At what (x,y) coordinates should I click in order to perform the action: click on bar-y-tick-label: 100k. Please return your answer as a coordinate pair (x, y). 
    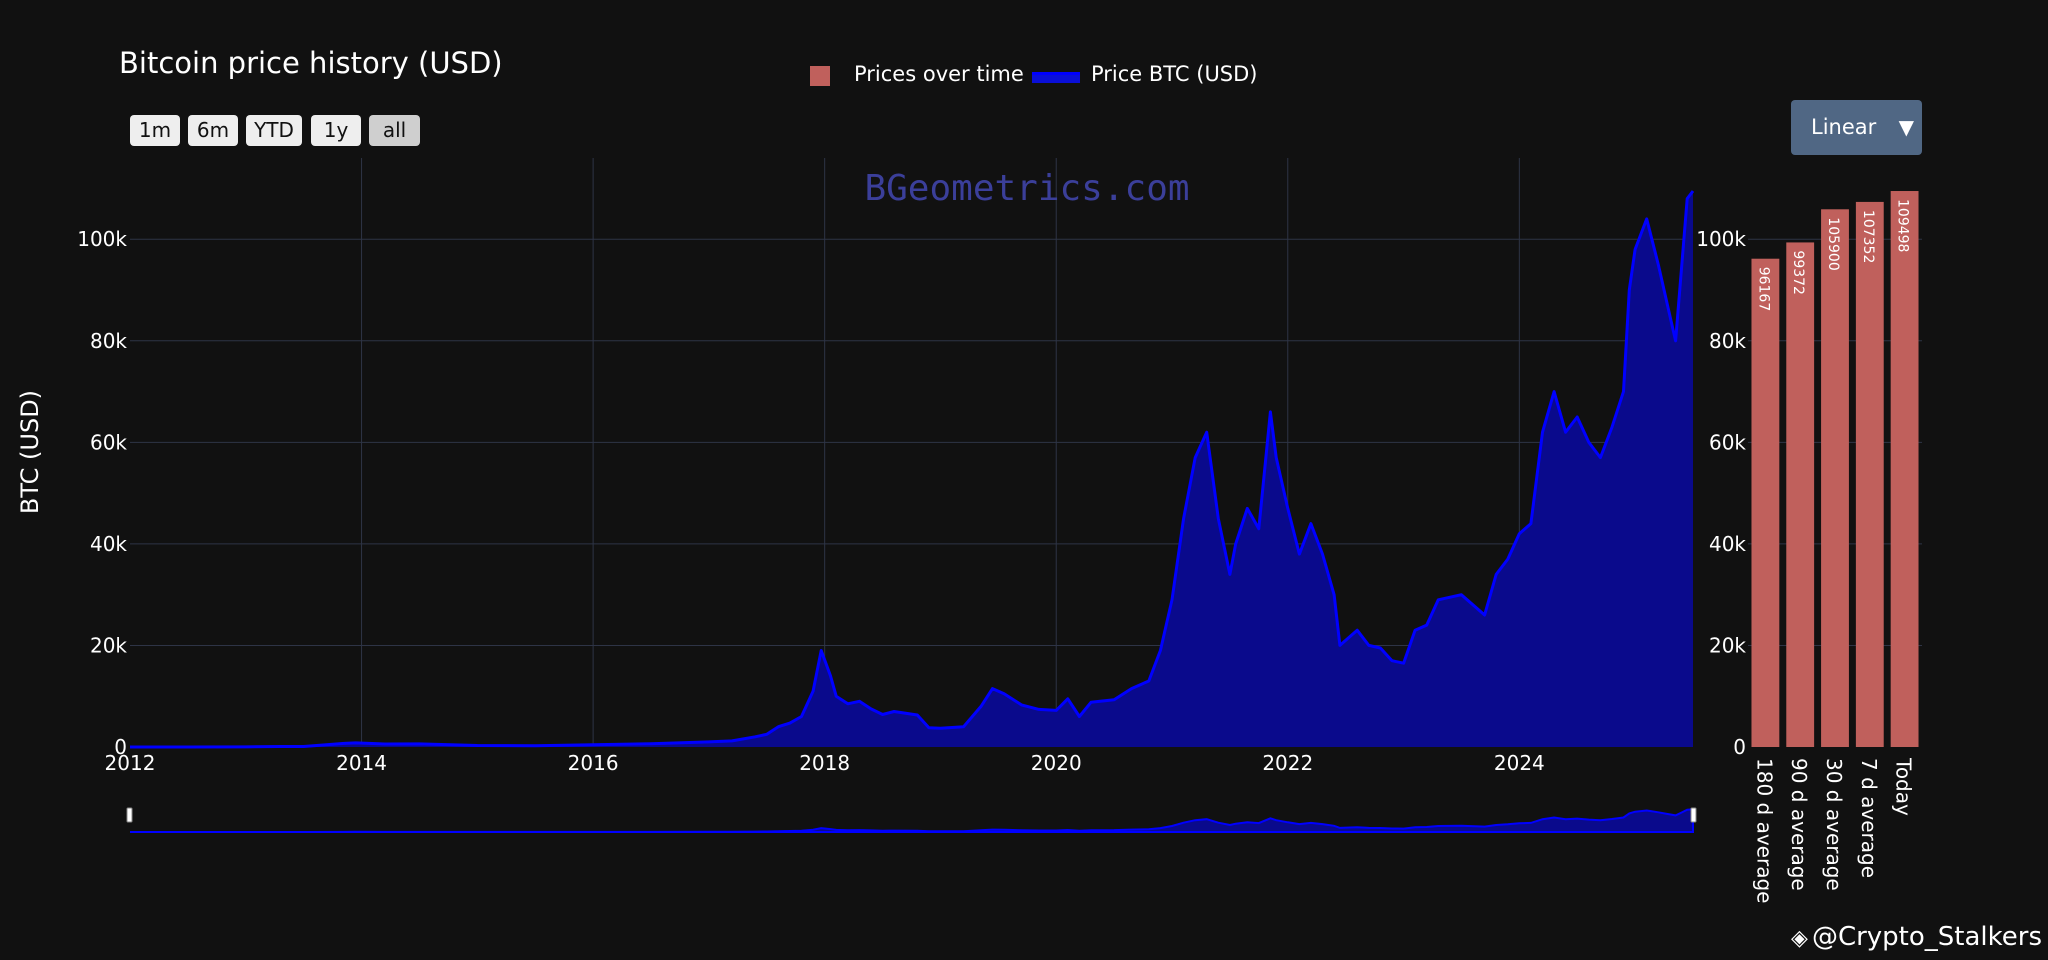
    Looking at the image, I should click on (1721, 239).